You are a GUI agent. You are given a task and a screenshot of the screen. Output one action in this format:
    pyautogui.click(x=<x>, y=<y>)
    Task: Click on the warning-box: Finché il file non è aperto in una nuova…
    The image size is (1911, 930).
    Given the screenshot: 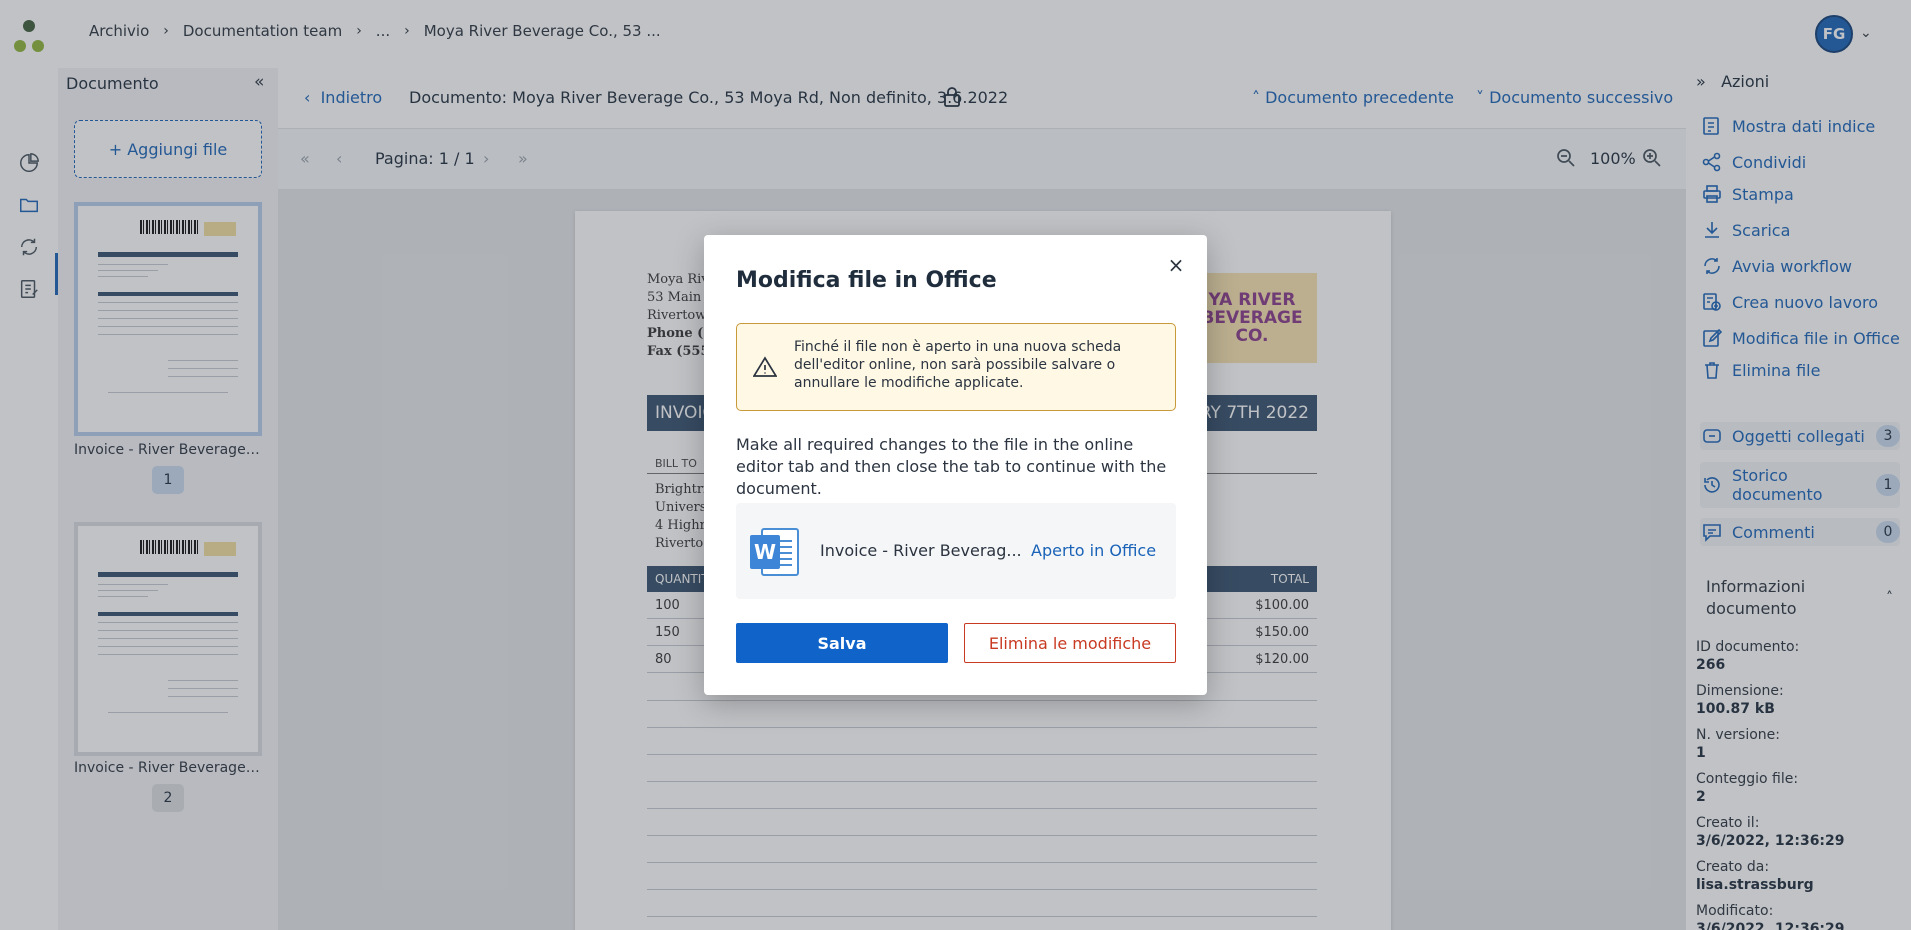 What is the action you would take?
    pyautogui.click(x=956, y=367)
    